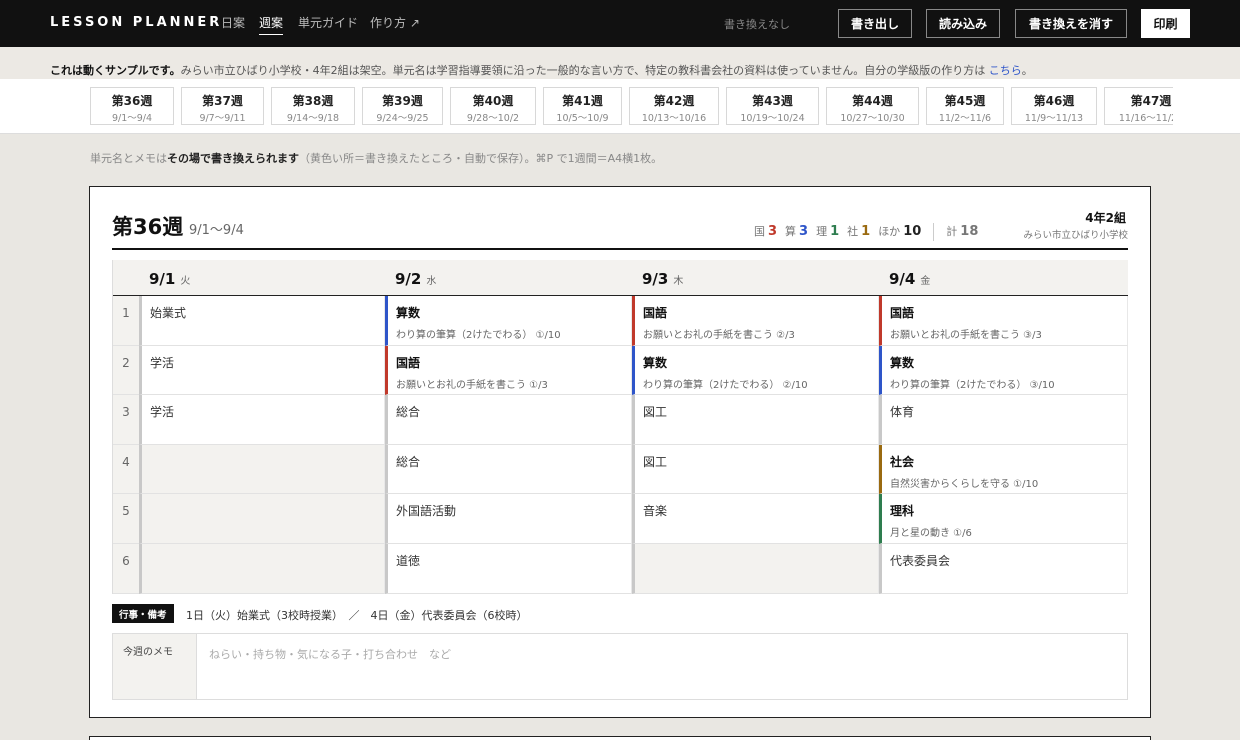 This screenshot has height=740, width=1240. Describe the element at coordinates (143, 613) in the screenshot. I see `events-tag: 行事・備考` at that location.